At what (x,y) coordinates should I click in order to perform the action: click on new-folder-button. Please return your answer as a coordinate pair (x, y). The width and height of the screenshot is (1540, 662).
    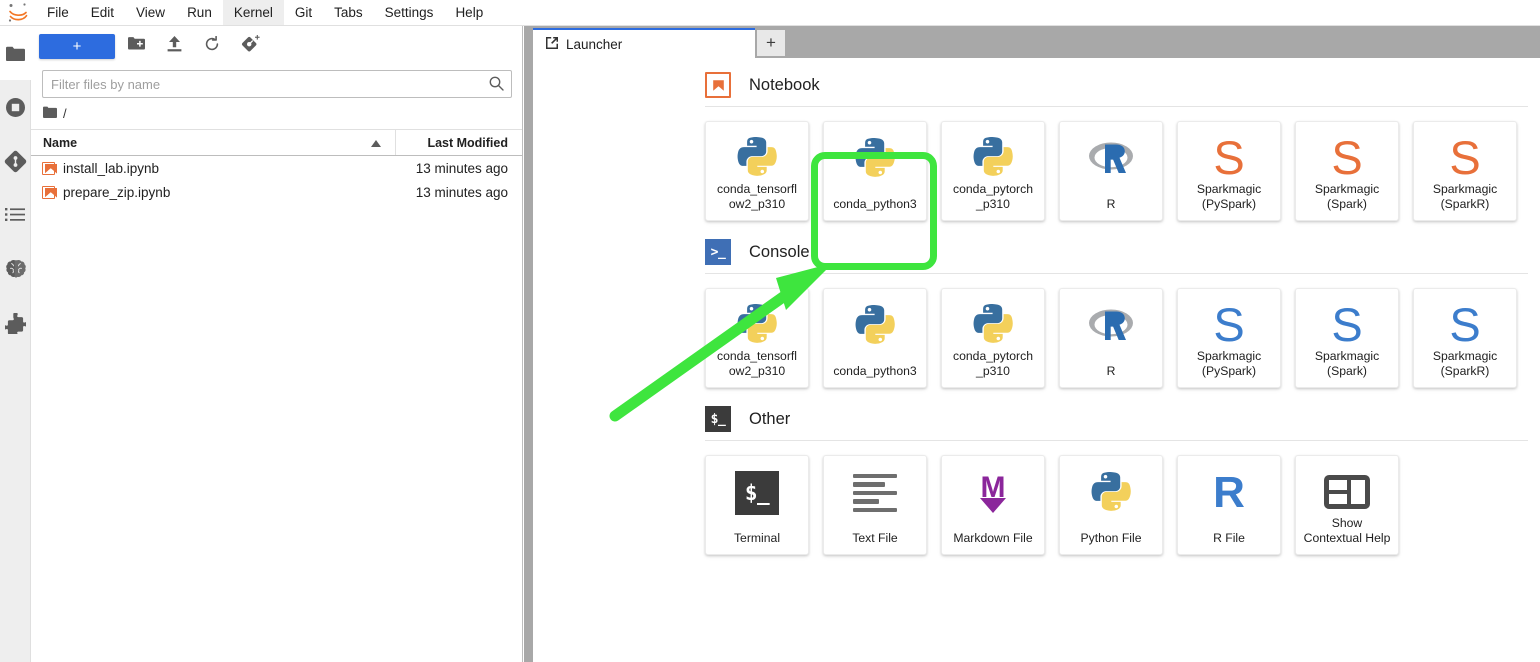
    Looking at the image, I should click on (136, 46).